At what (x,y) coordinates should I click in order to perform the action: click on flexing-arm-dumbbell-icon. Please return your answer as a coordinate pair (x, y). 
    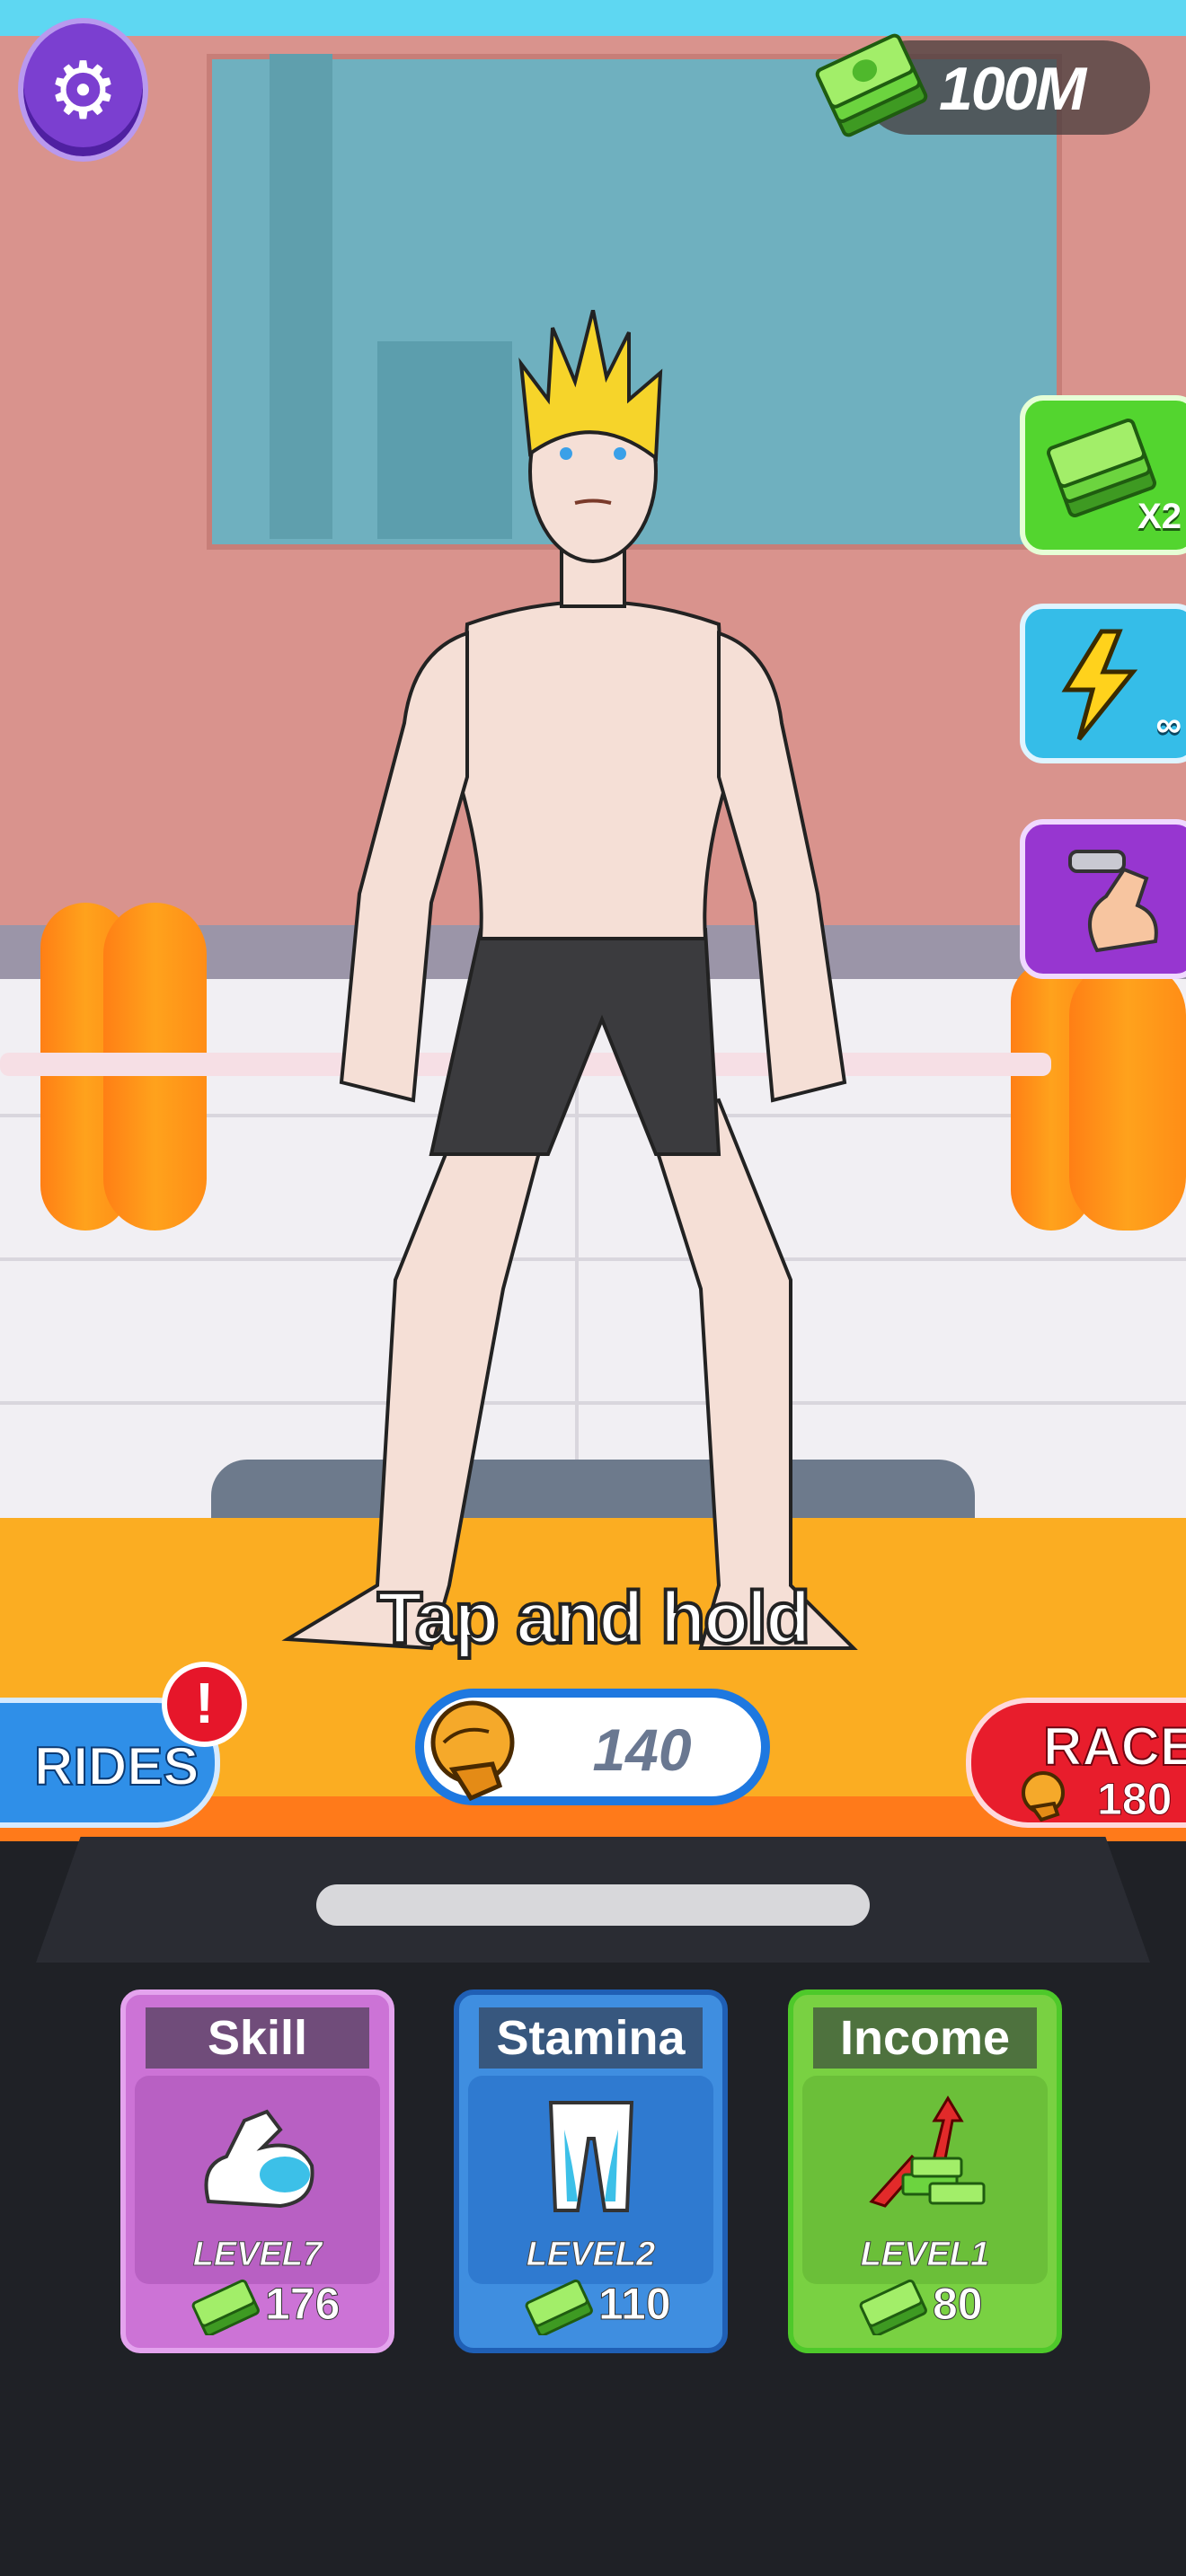
    Looking at the image, I should click on (1113, 901).